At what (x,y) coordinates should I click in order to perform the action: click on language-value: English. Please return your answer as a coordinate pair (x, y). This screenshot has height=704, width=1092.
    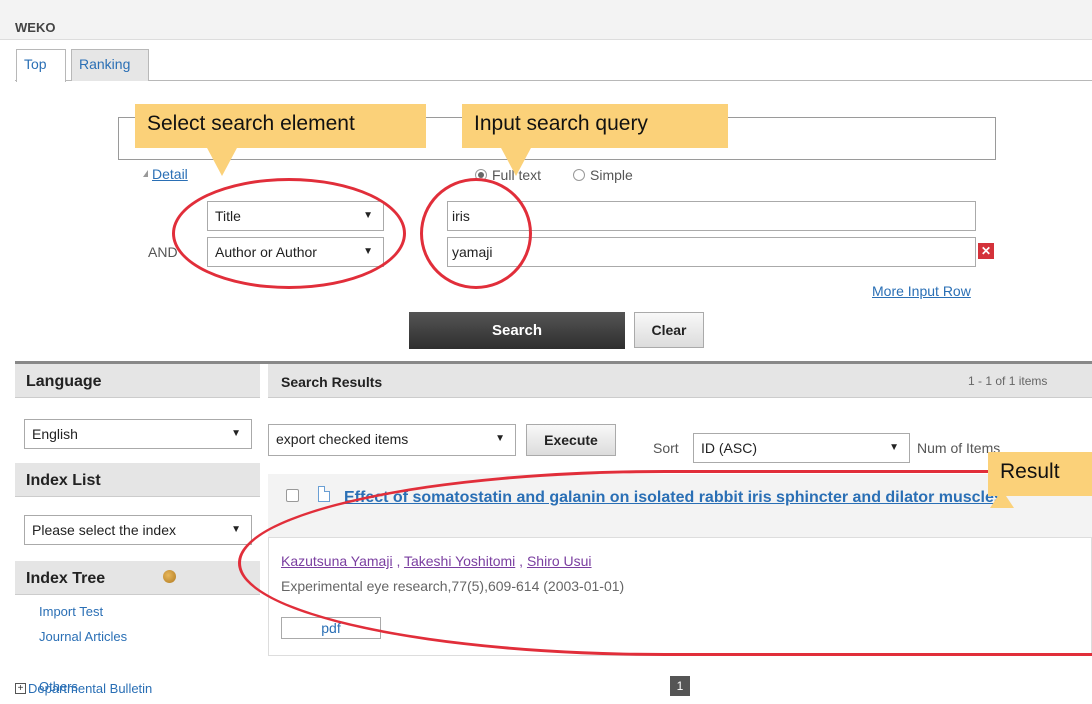
    Looking at the image, I should click on (55, 434).